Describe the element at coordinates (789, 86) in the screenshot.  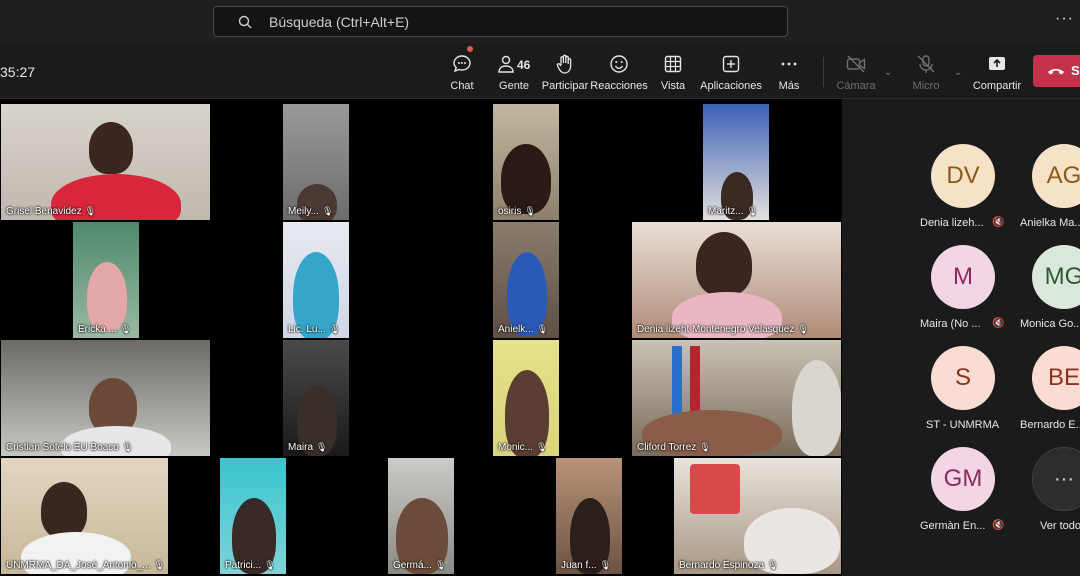
I see `more-label: Más` at that location.